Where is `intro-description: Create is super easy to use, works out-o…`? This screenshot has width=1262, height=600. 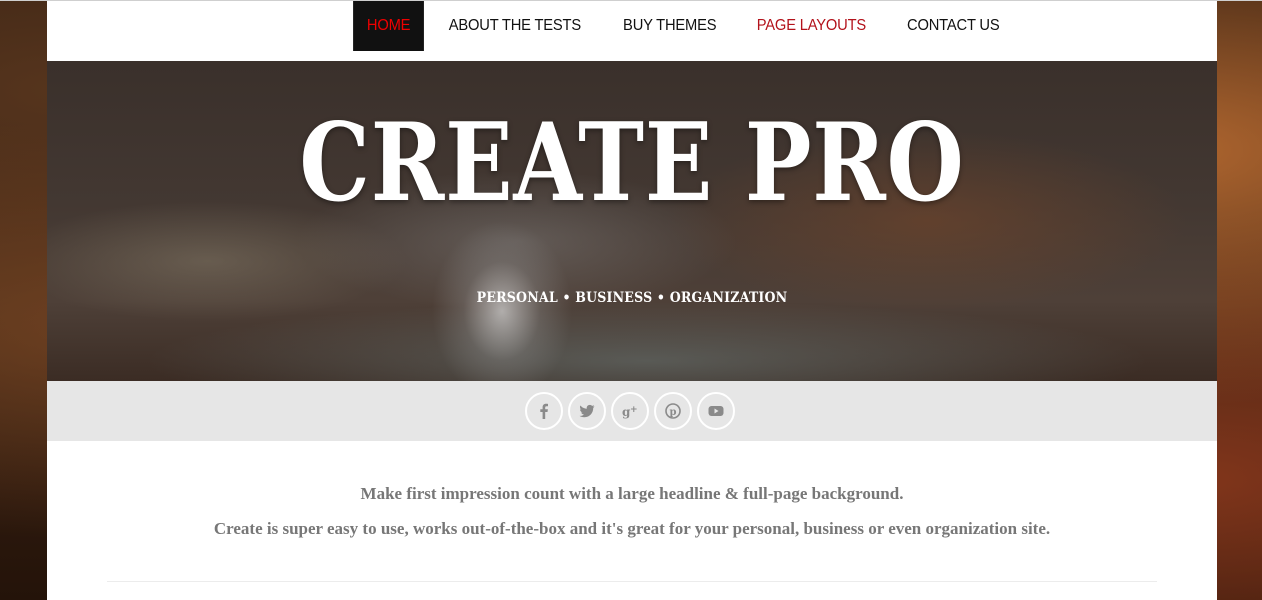
intro-description: Create is super easy to use, works out-o… is located at coordinates (632, 528).